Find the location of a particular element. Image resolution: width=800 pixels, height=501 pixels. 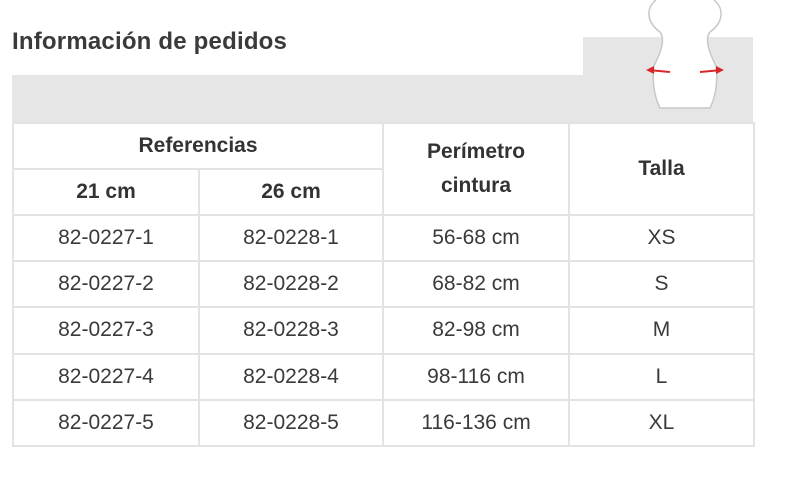

header-perimetro-cintura: Perímetro cintura is located at coordinates (476, 169).